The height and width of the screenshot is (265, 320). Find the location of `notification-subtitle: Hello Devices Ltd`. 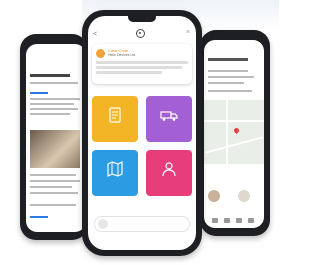

notification-subtitle: Hello Devices Ltd is located at coordinates (122, 55).